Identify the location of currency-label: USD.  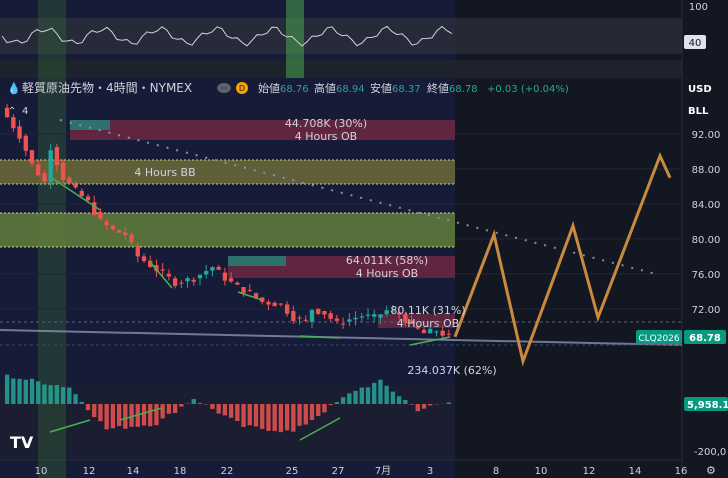
(700, 89).